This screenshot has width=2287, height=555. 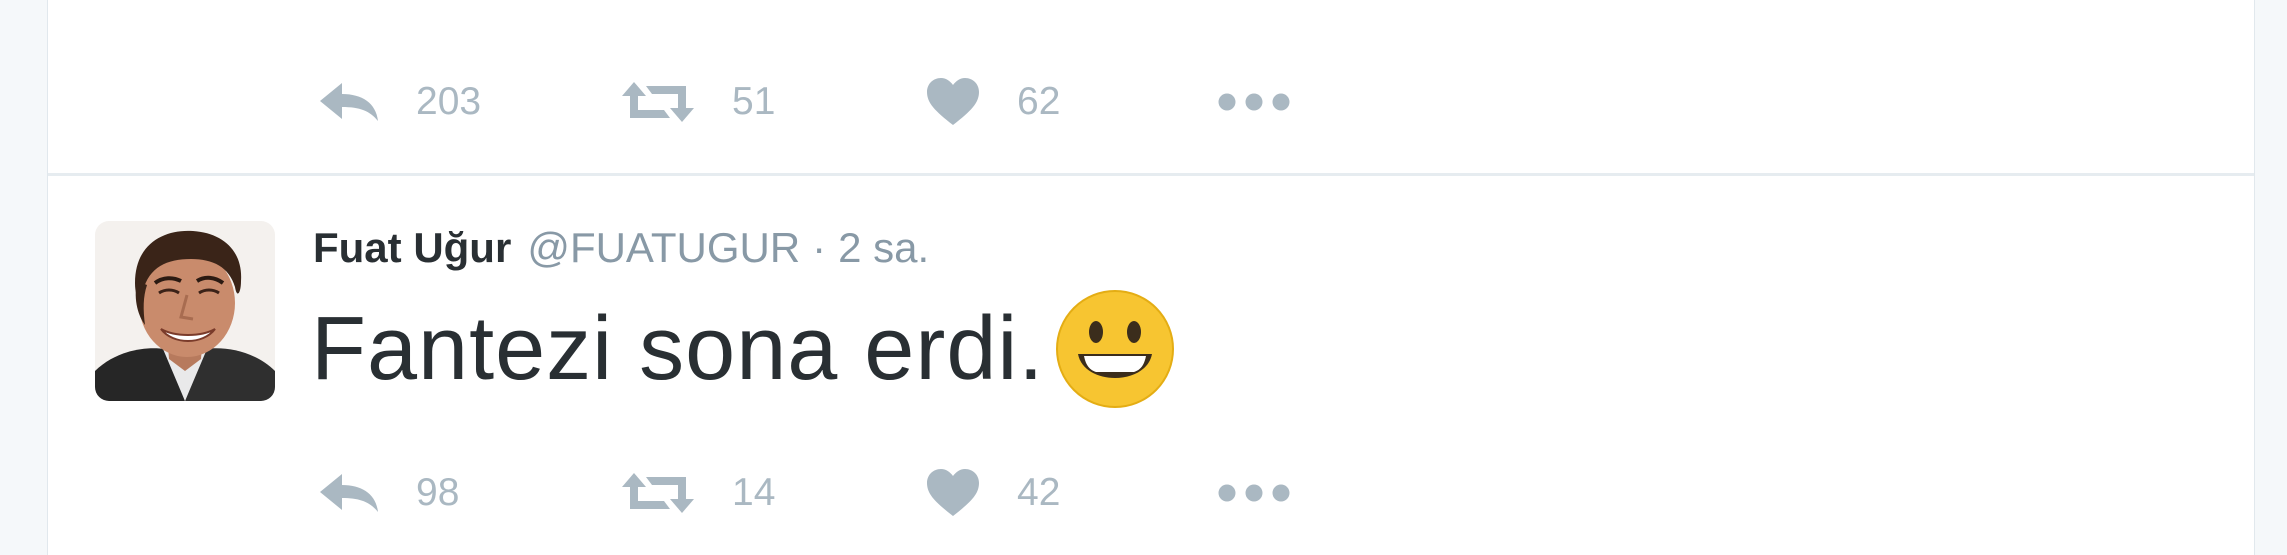 What do you see at coordinates (1071, 102) in the screenshot?
I see `like-button: 62` at bounding box center [1071, 102].